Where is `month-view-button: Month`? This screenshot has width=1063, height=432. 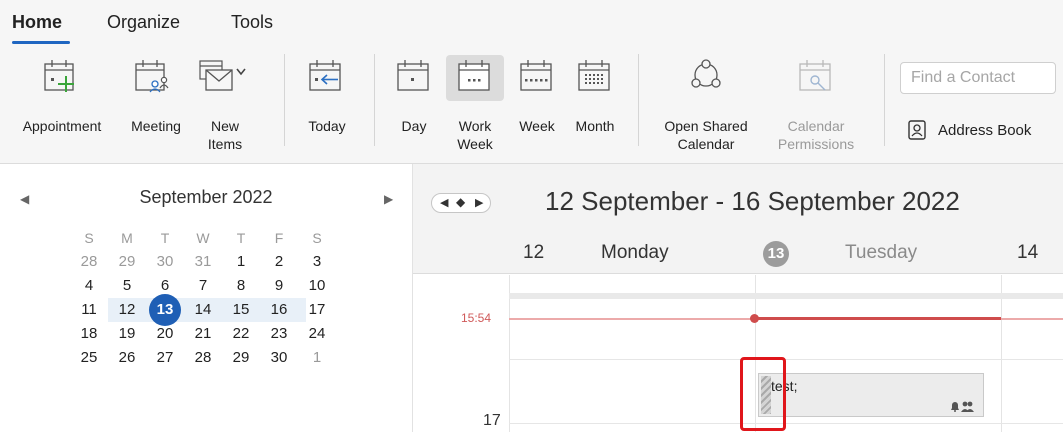
month-view-button: Month is located at coordinates (595, 103).